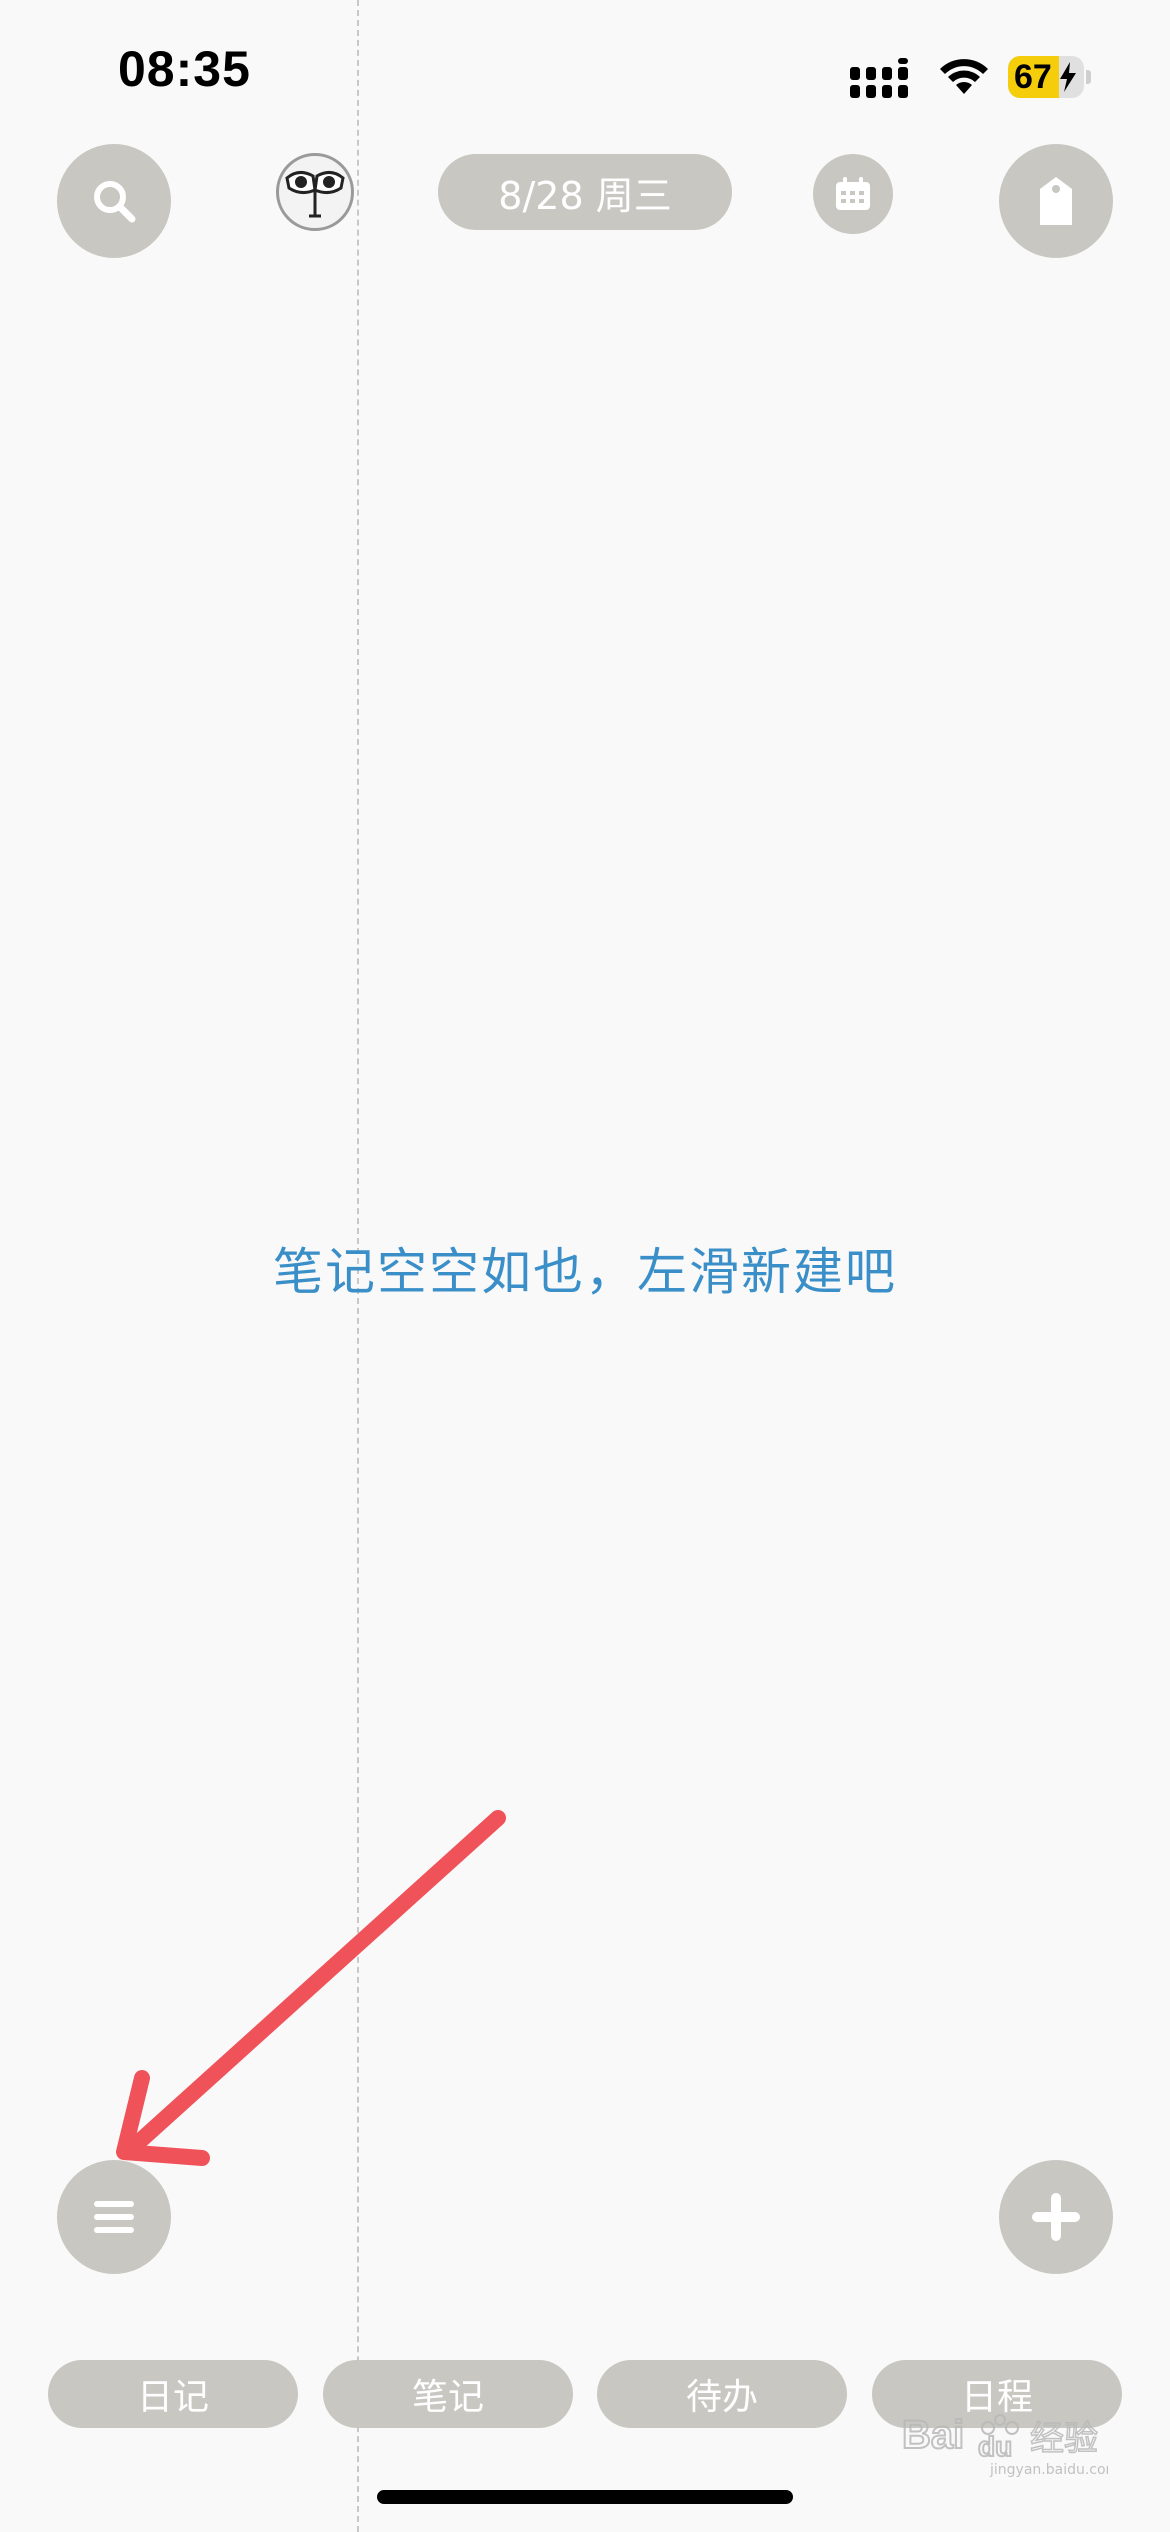  I want to click on plus-icon, so click(1056, 2217).